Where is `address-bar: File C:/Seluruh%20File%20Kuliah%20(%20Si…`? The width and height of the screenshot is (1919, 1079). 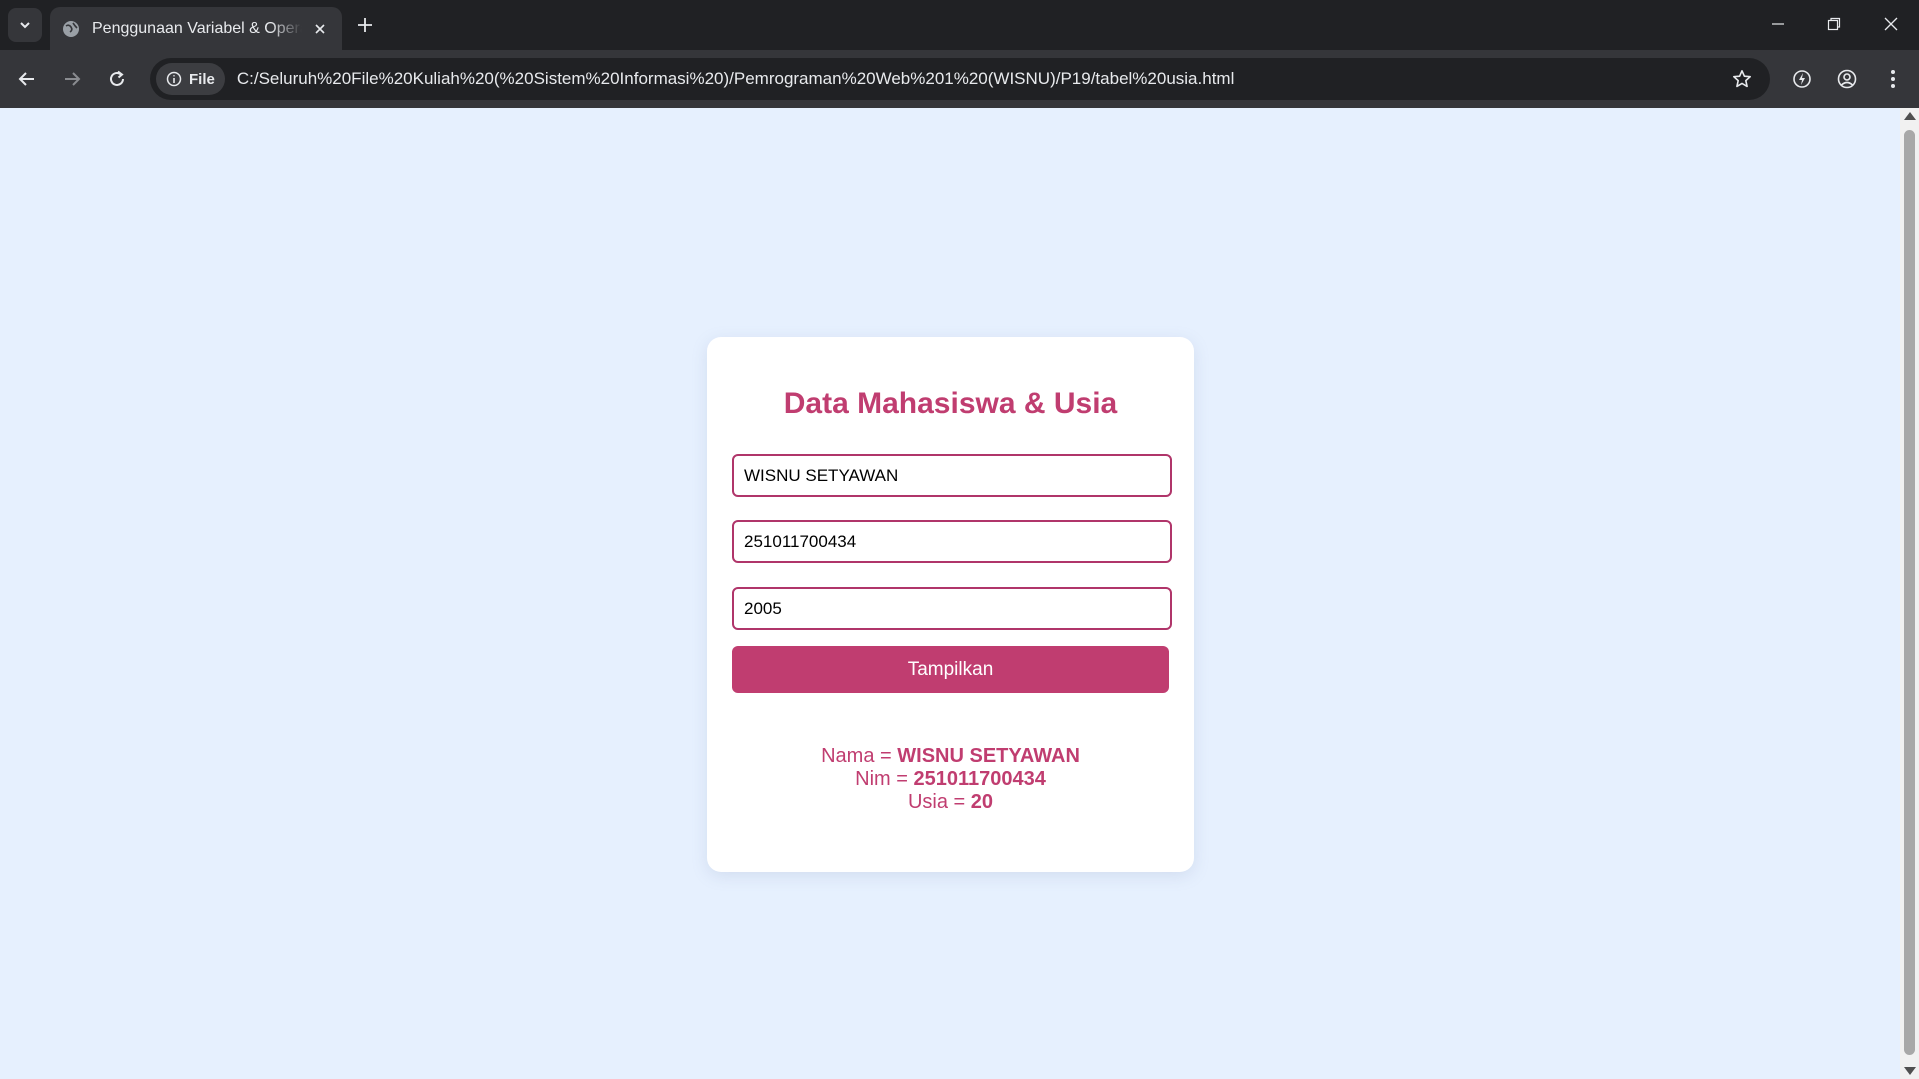 address-bar: File C:/Seluruh%20File%20Kuliah%20(%20Si… is located at coordinates (960, 79).